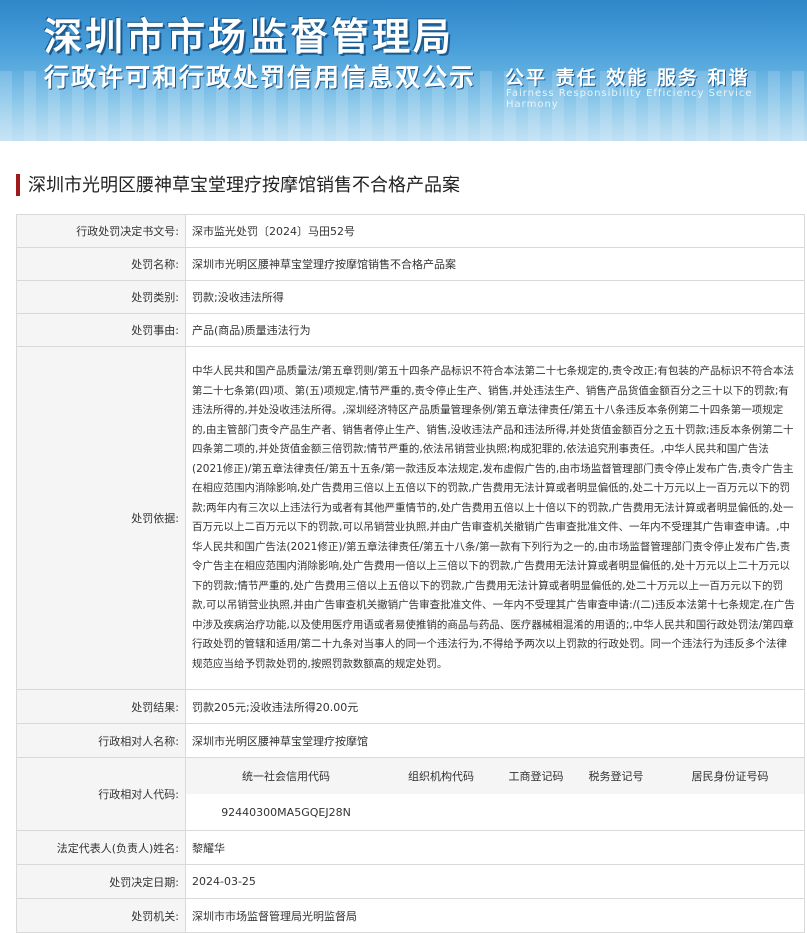 The height and width of the screenshot is (933, 807). I want to click on page-title: 深圳市光明区腰神草宝堂理疗按摩馆销售不合格产品案, so click(244, 185).